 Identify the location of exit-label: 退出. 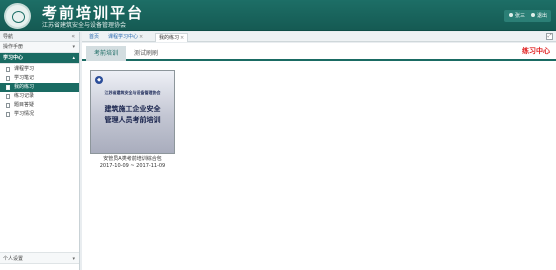
(541, 16).